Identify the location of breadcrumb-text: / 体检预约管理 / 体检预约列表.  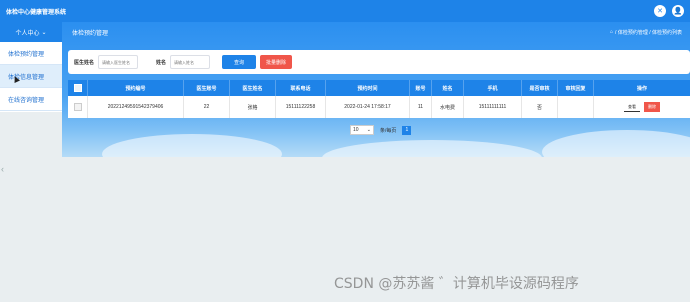
(648, 32).